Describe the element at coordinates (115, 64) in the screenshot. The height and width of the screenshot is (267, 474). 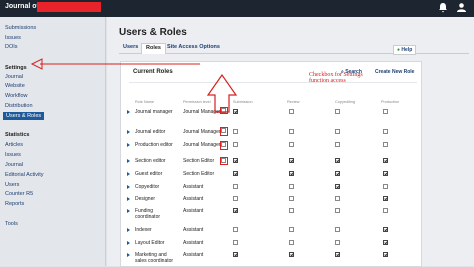
I see `annotation-arrow-left` at that location.